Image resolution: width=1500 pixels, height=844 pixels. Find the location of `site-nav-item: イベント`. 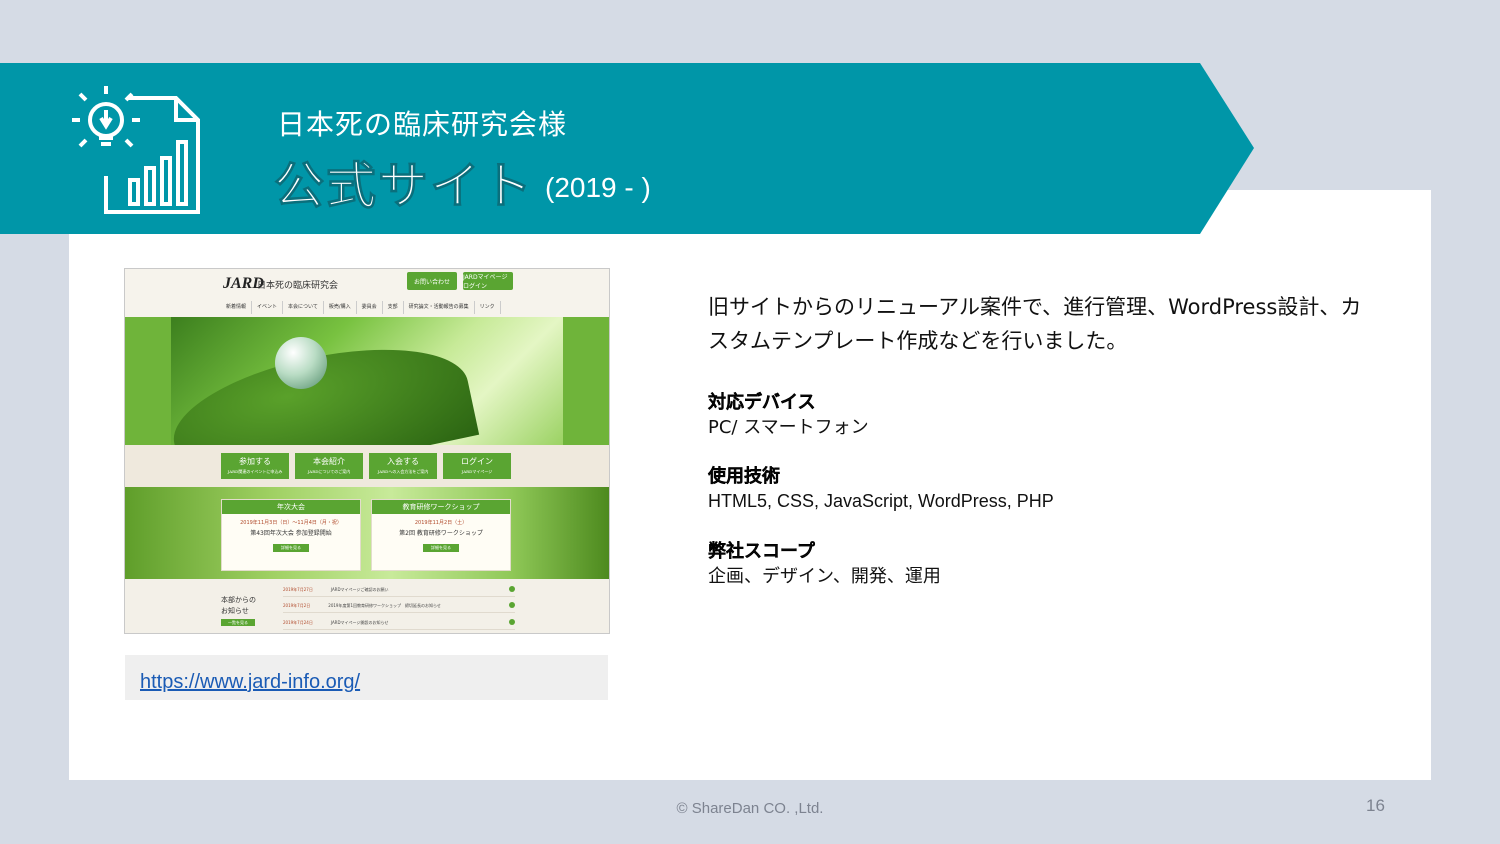

site-nav-item: イベント is located at coordinates (268, 307).